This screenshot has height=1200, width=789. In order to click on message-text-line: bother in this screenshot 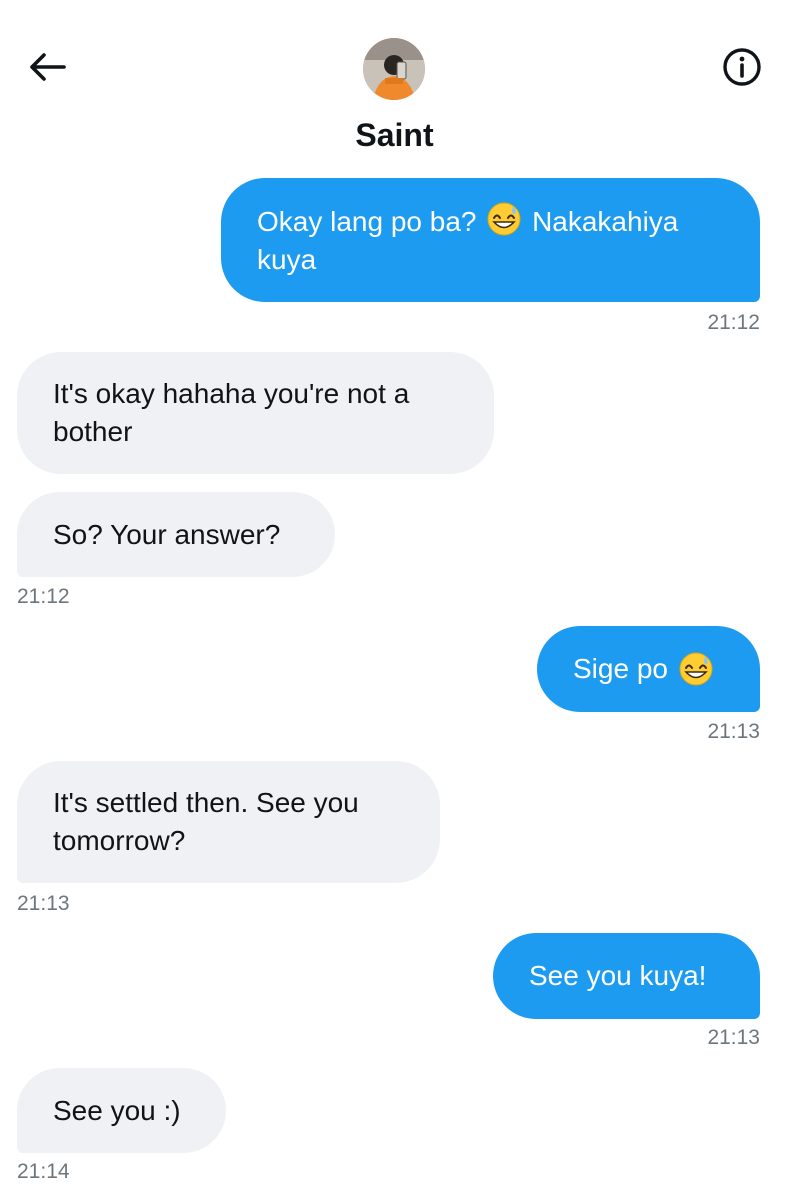, I will do `click(93, 431)`.